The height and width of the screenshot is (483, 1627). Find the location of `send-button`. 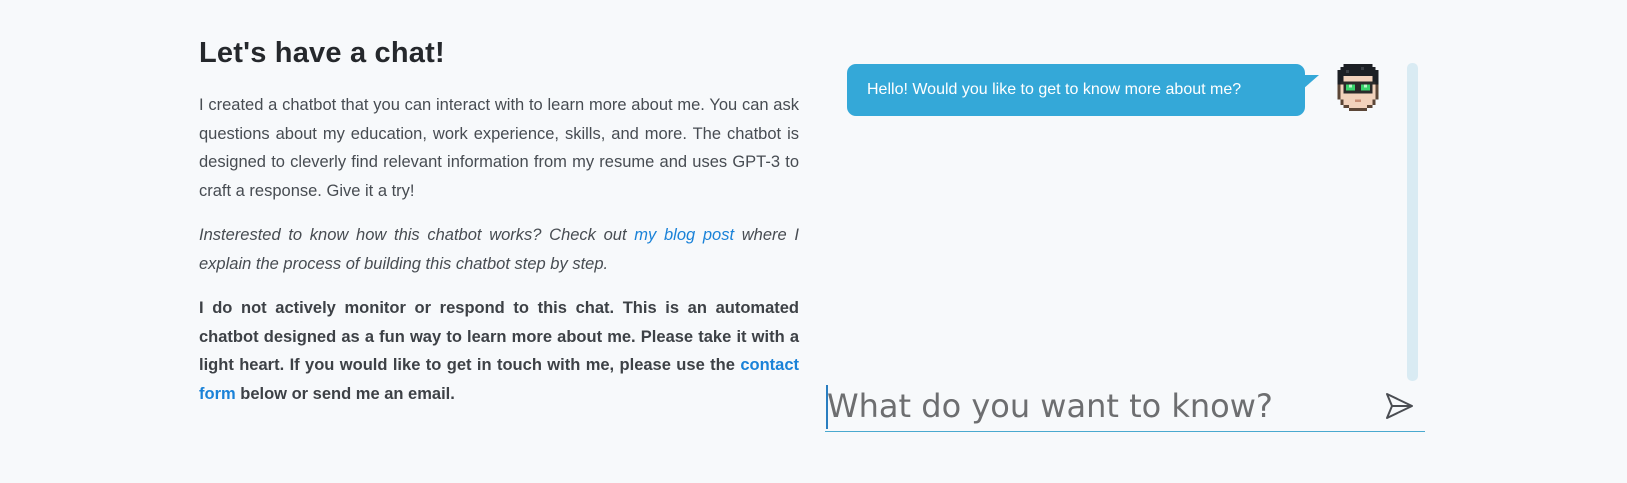

send-button is located at coordinates (1400, 408).